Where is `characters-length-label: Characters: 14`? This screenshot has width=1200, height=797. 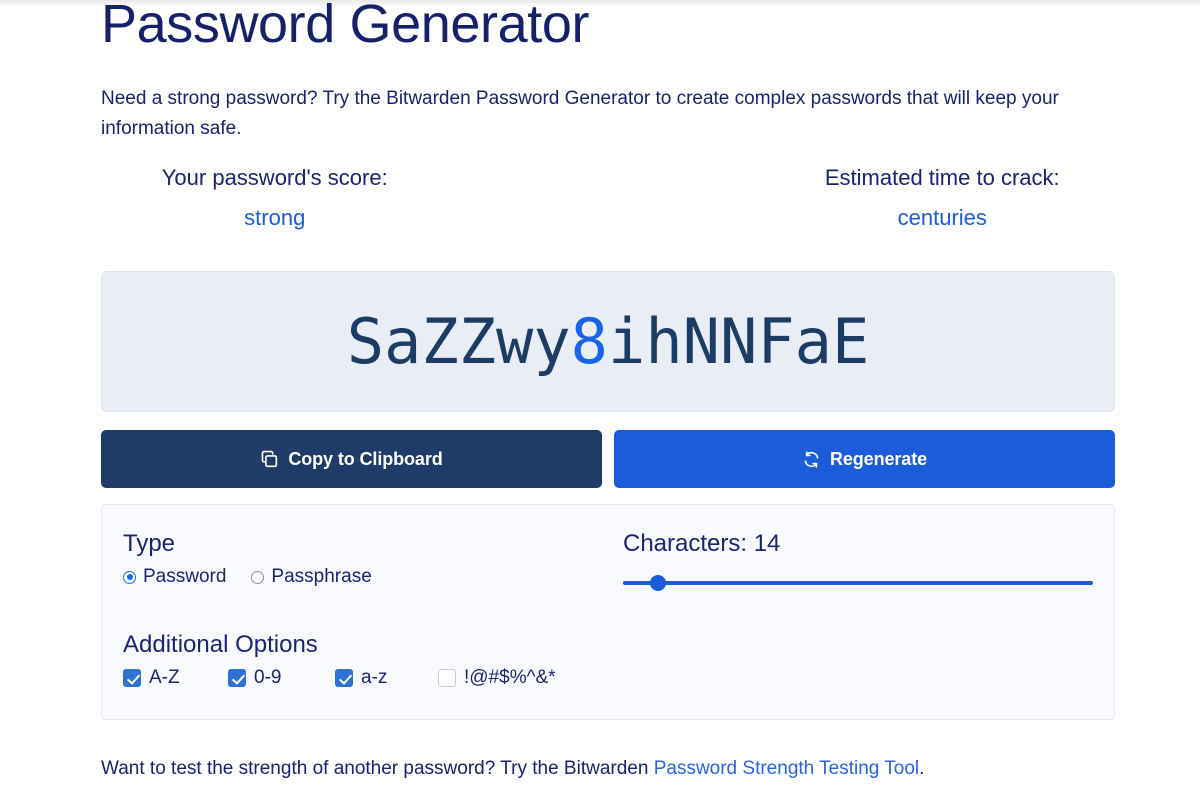
characters-length-label: Characters: 14 is located at coordinates (702, 543).